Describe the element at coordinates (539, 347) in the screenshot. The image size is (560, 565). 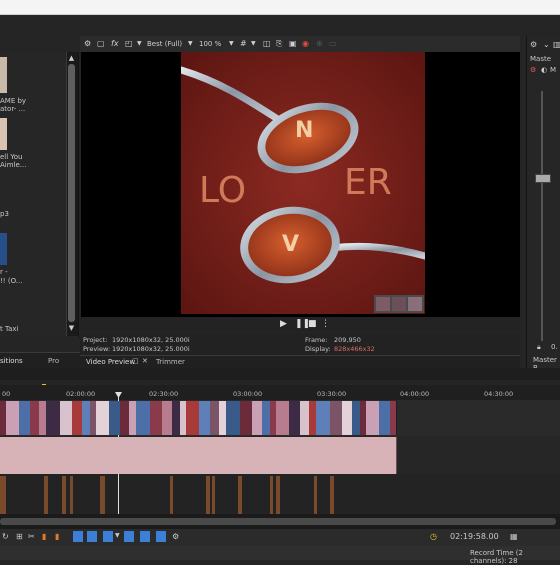
I see `lock-icon: 🔒︎` at that location.